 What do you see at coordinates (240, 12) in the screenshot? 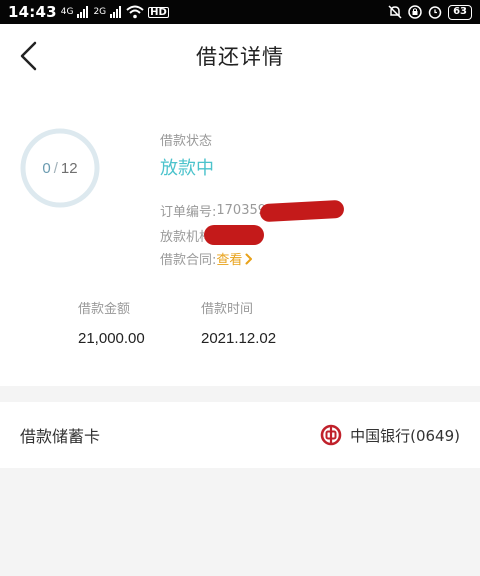
I see `status-bar: 14:43 4G 2G HD 63` at bounding box center [240, 12].